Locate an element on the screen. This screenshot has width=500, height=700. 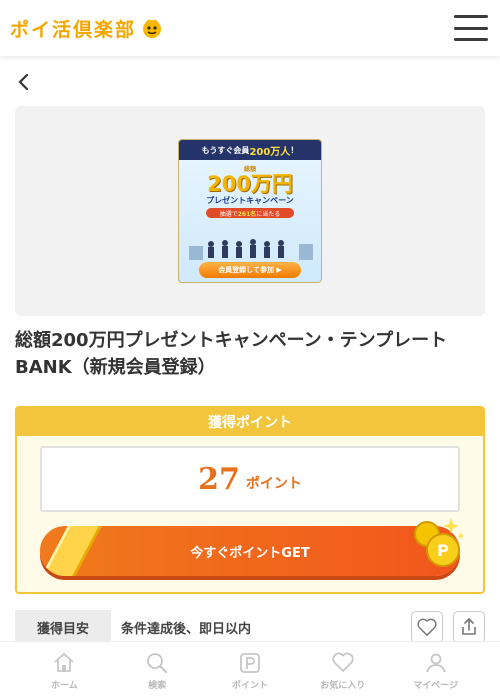
points-box: 27 ポイント is located at coordinates (250, 479).